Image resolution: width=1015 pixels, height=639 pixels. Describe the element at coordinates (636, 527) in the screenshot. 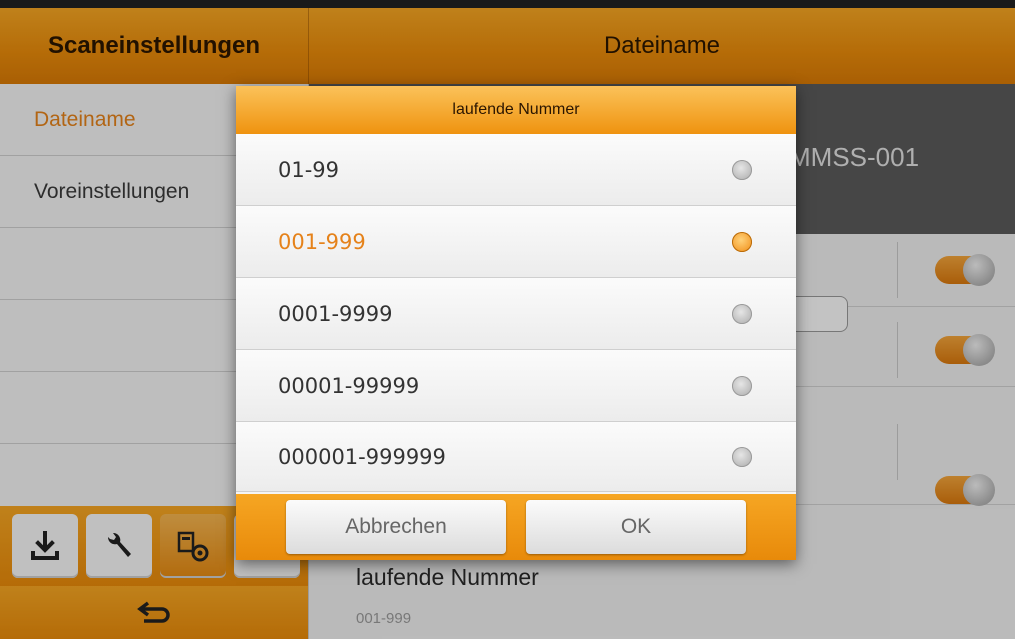

I see `ok-button: OK` at that location.